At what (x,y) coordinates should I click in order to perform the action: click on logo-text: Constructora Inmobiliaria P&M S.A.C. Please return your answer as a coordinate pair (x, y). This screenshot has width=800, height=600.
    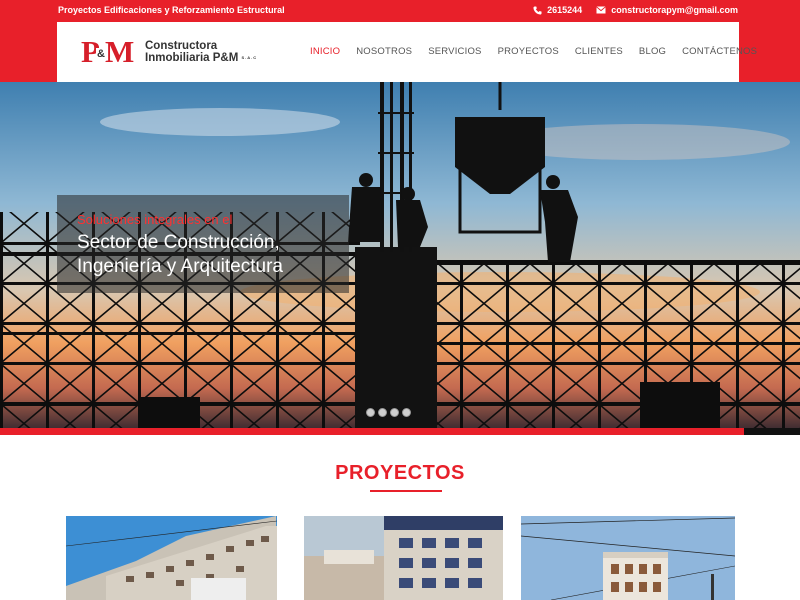
    Looking at the image, I should click on (201, 52).